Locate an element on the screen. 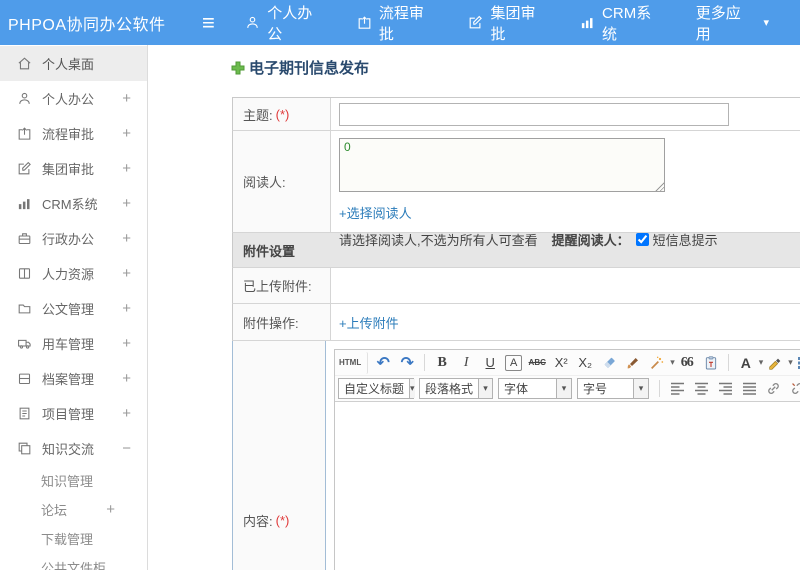 This screenshot has height=570, width=800. remove-format-eraser-icon is located at coordinates (609, 363).